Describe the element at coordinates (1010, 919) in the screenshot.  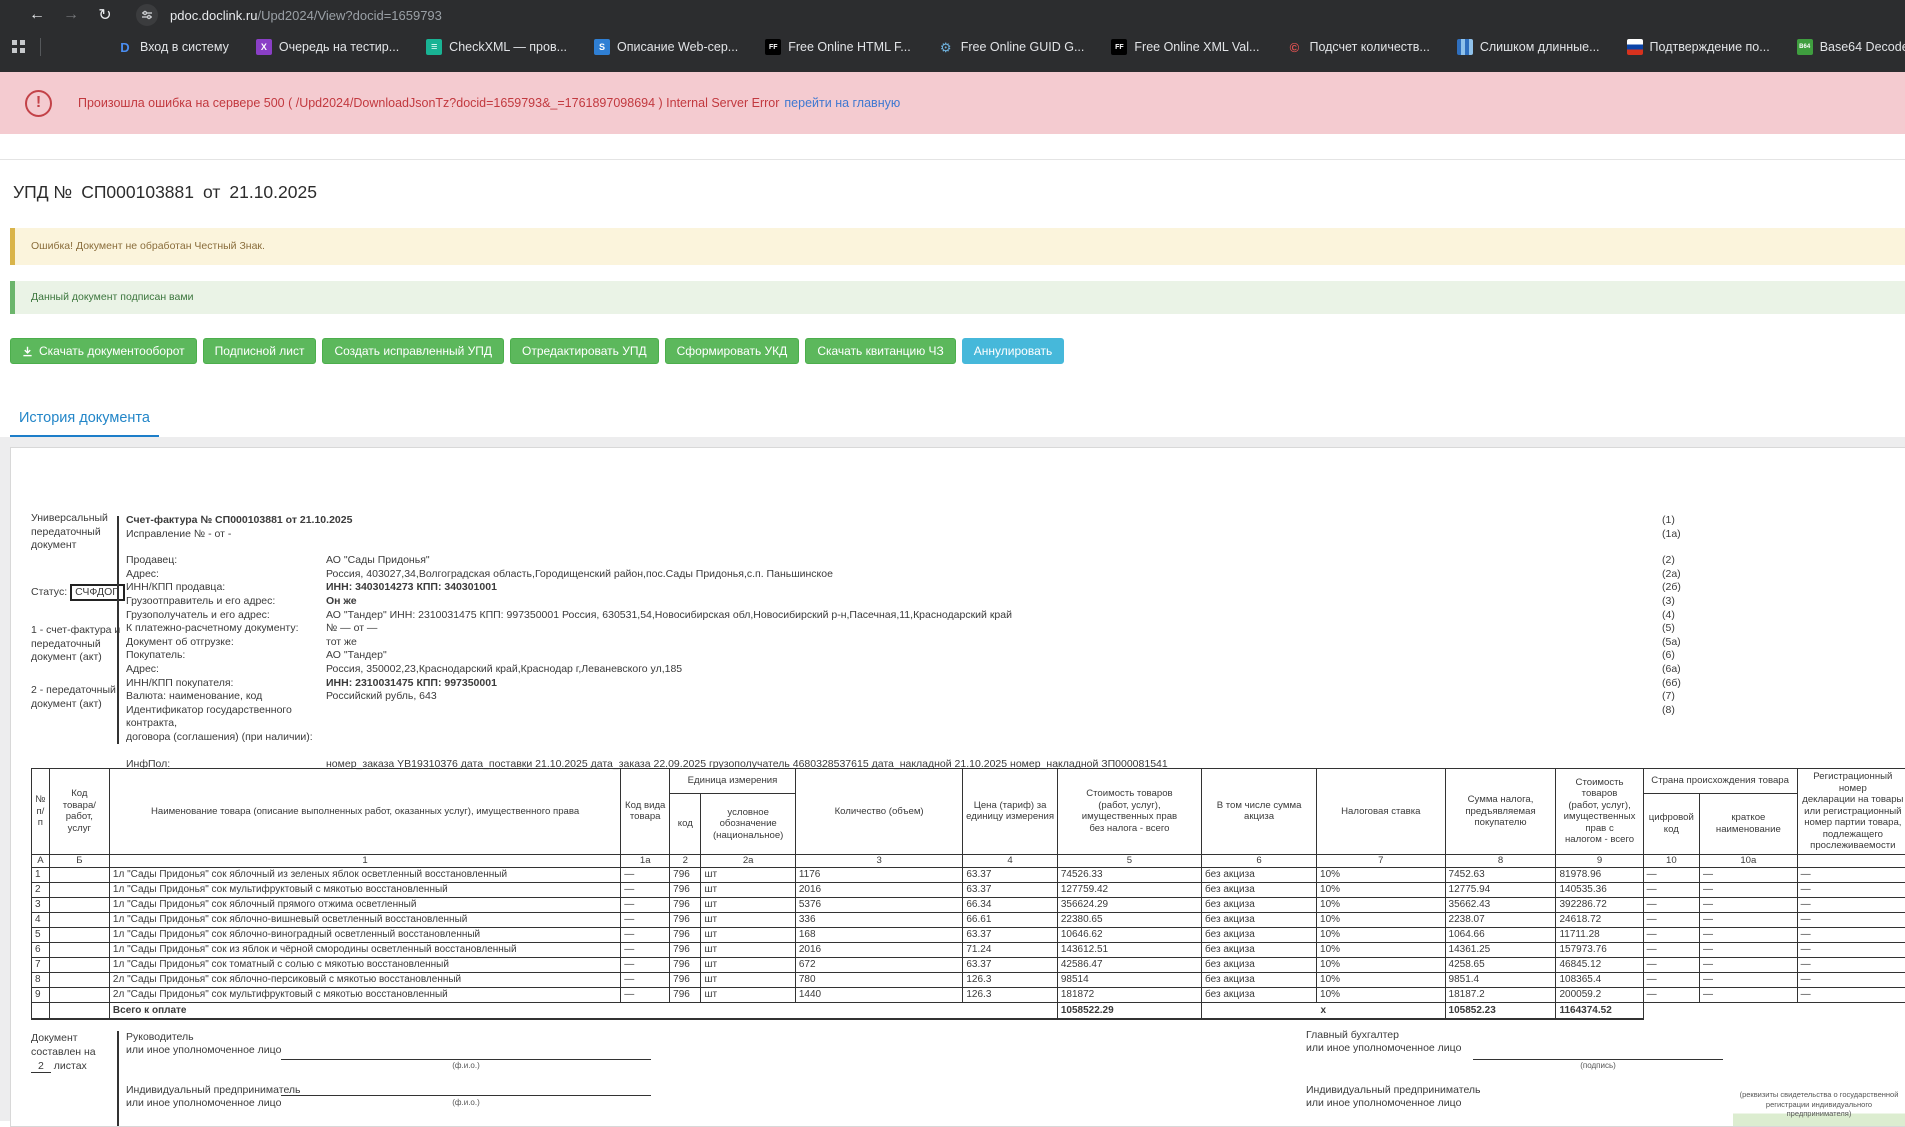
I see `row-price: 66.61` at that location.